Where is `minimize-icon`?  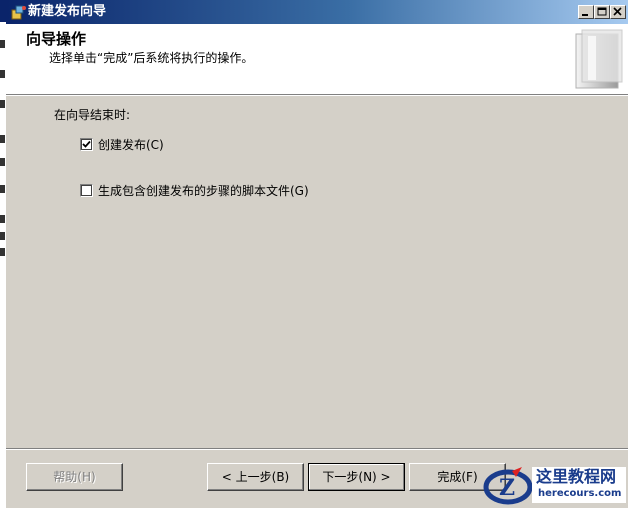 minimize-icon is located at coordinates (585, 15).